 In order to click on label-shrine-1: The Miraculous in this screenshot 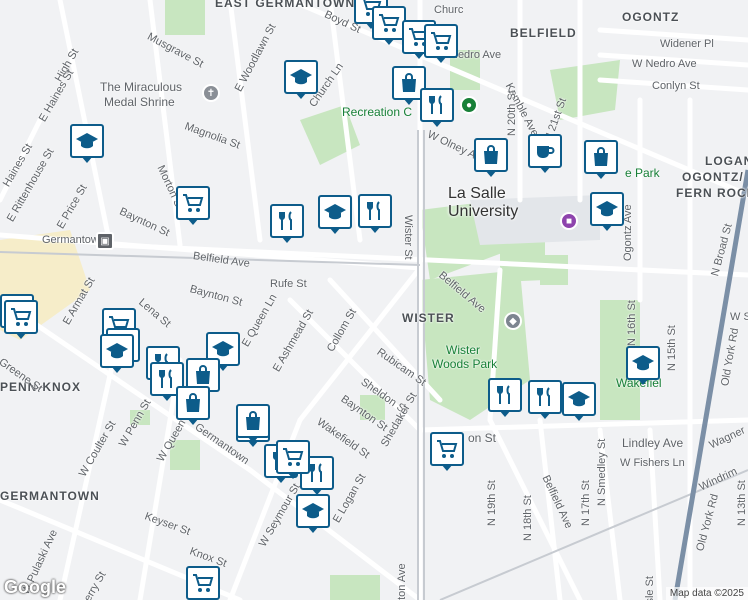, I will do `click(141, 87)`.